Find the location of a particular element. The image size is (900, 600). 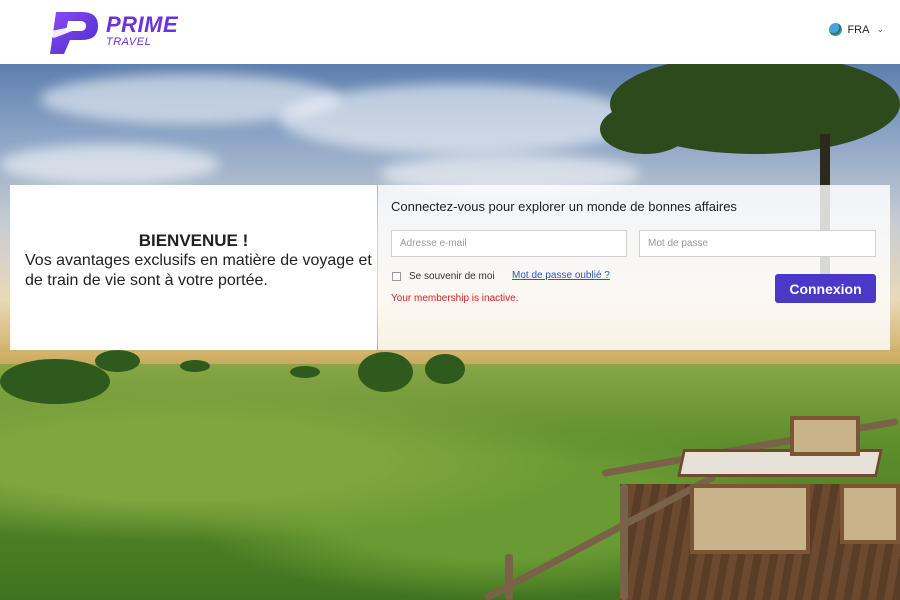

logo-mark-icon is located at coordinates (72, 33).